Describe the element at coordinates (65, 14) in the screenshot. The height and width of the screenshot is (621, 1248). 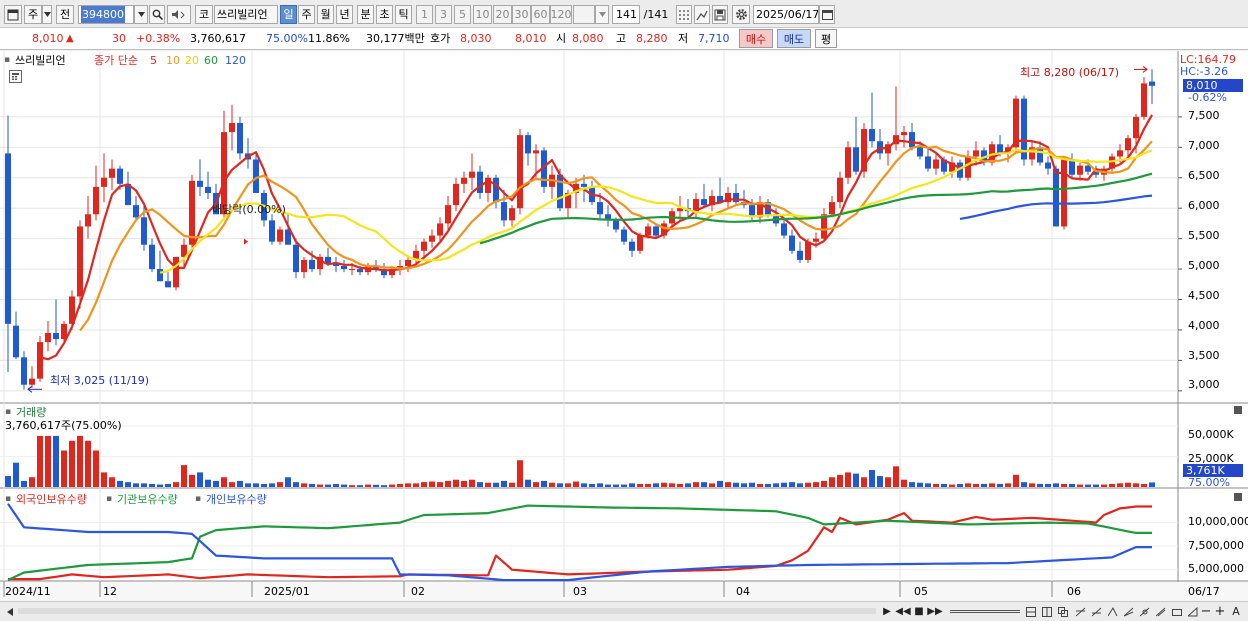
I see `mode2-button: 전` at that location.